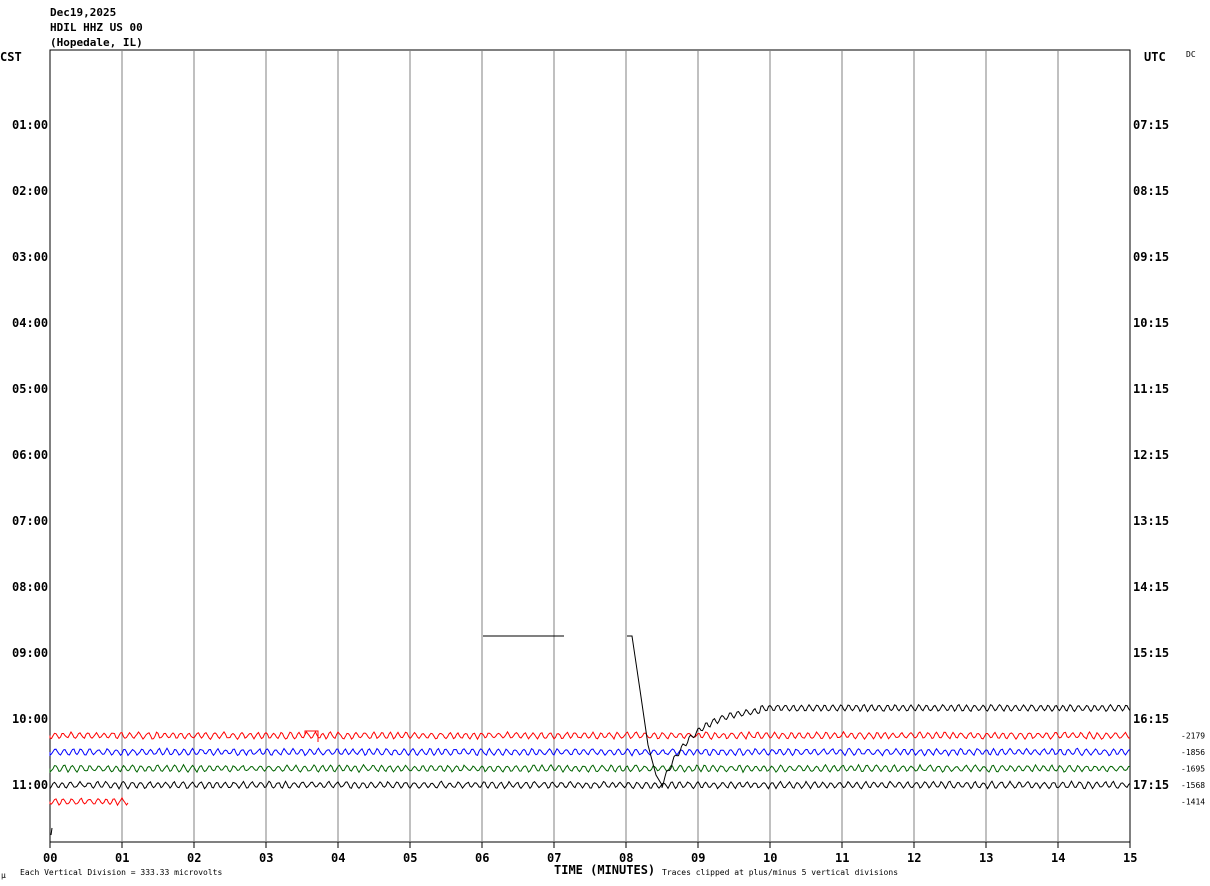  Describe the element at coordinates (51, 831) in the screenshot. I see `trace-stub` at that location.